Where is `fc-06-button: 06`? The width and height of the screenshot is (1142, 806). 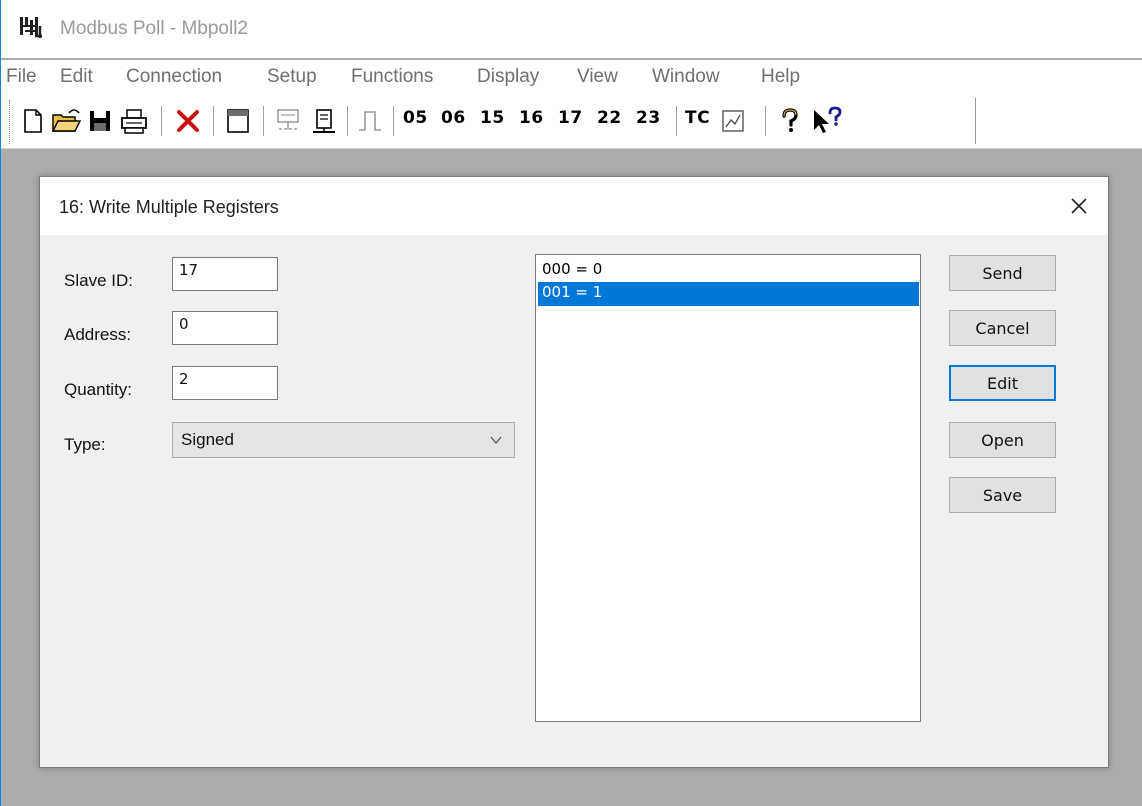 fc-06-button: 06 is located at coordinates (453, 118).